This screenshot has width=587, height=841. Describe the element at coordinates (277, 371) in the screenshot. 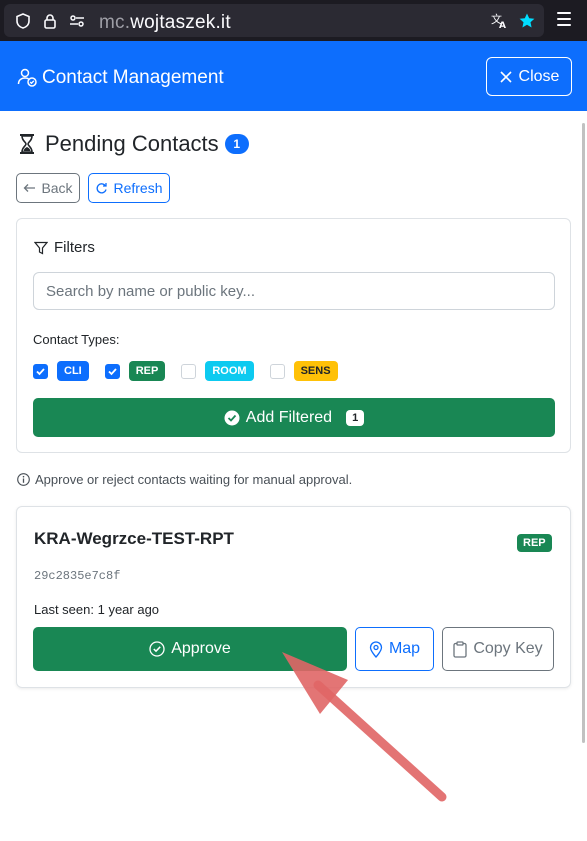

I see `checkbox-sens` at that location.